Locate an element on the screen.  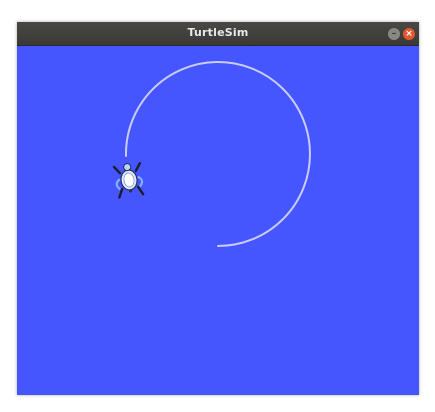
title-bar: TurtleSim – × is located at coordinates (218, 34).